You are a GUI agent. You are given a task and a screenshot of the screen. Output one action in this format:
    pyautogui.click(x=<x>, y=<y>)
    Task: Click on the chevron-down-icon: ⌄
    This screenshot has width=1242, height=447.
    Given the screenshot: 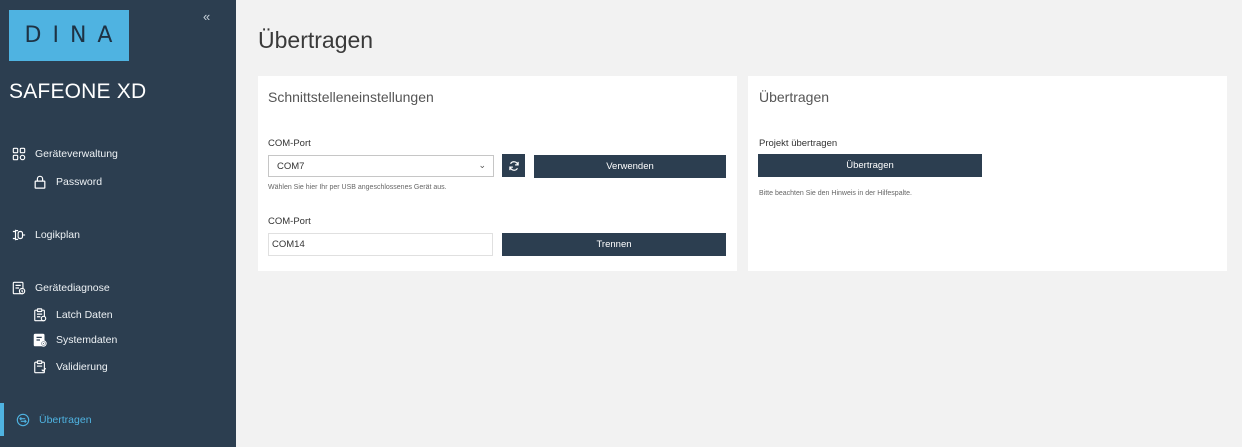 What is the action you would take?
    pyautogui.click(x=482, y=165)
    